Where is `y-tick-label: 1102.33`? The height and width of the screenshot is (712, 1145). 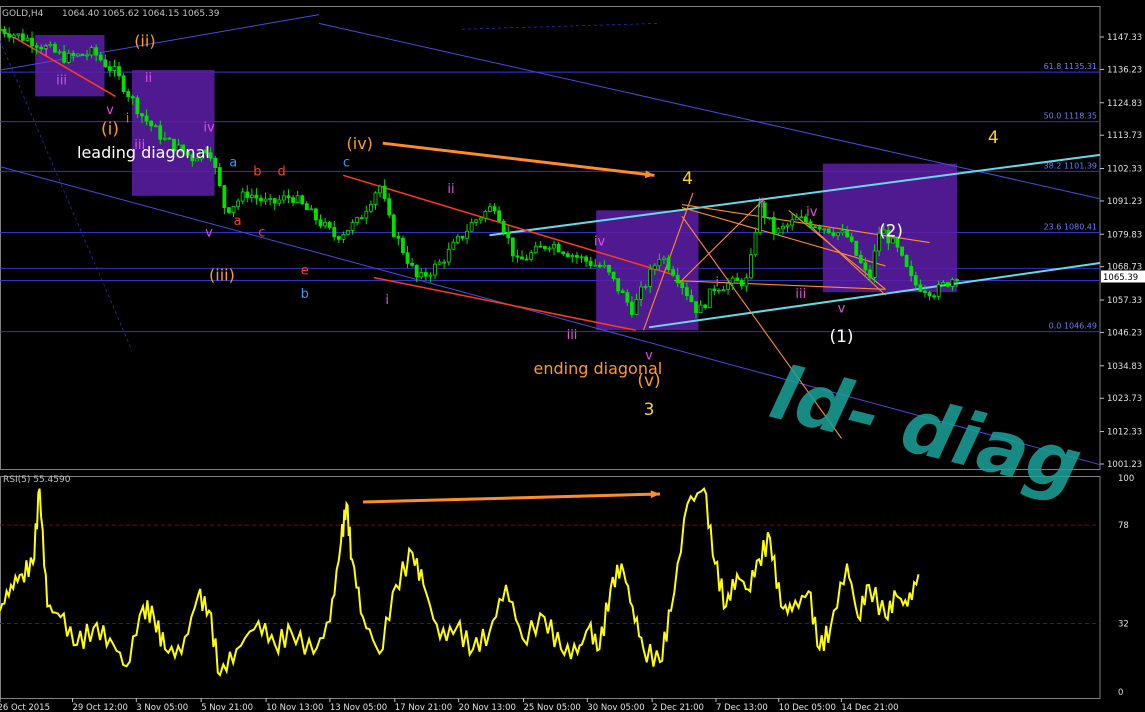
y-tick-label: 1102.33 is located at coordinates (1124, 170).